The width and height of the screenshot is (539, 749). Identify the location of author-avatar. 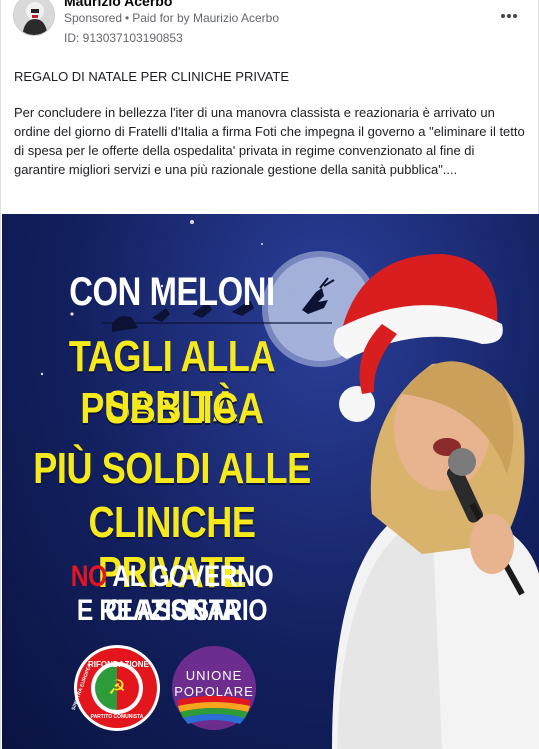
(34, 18).